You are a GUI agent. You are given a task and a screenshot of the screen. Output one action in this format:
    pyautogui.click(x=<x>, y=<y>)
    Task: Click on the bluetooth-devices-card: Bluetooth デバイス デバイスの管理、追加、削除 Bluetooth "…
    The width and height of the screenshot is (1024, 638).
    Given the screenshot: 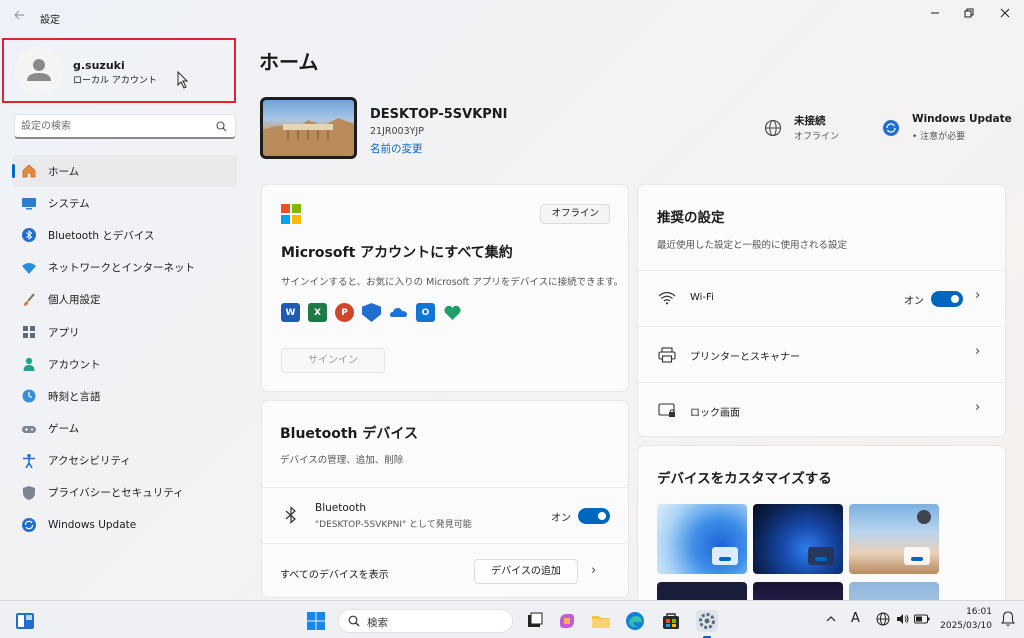 What is the action you would take?
    pyautogui.click(x=445, y=499)
    